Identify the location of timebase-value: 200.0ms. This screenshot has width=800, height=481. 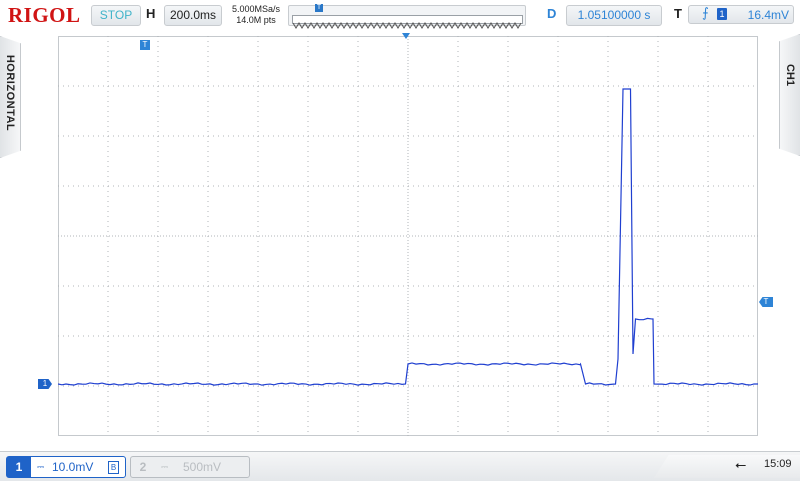
(193, 15).